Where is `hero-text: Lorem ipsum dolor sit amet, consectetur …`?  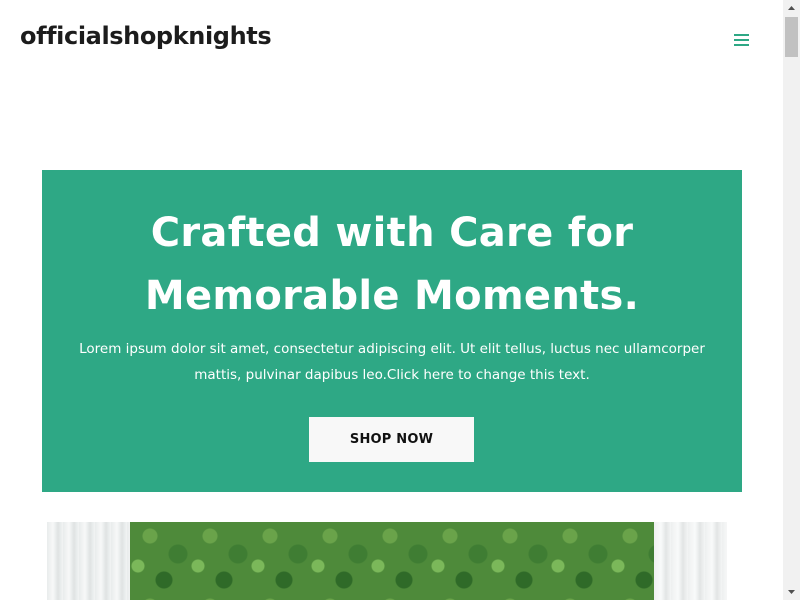 hero-text: Lorem ipsum dolor sit amet, consectetur … is located at coordinates (392, 362).